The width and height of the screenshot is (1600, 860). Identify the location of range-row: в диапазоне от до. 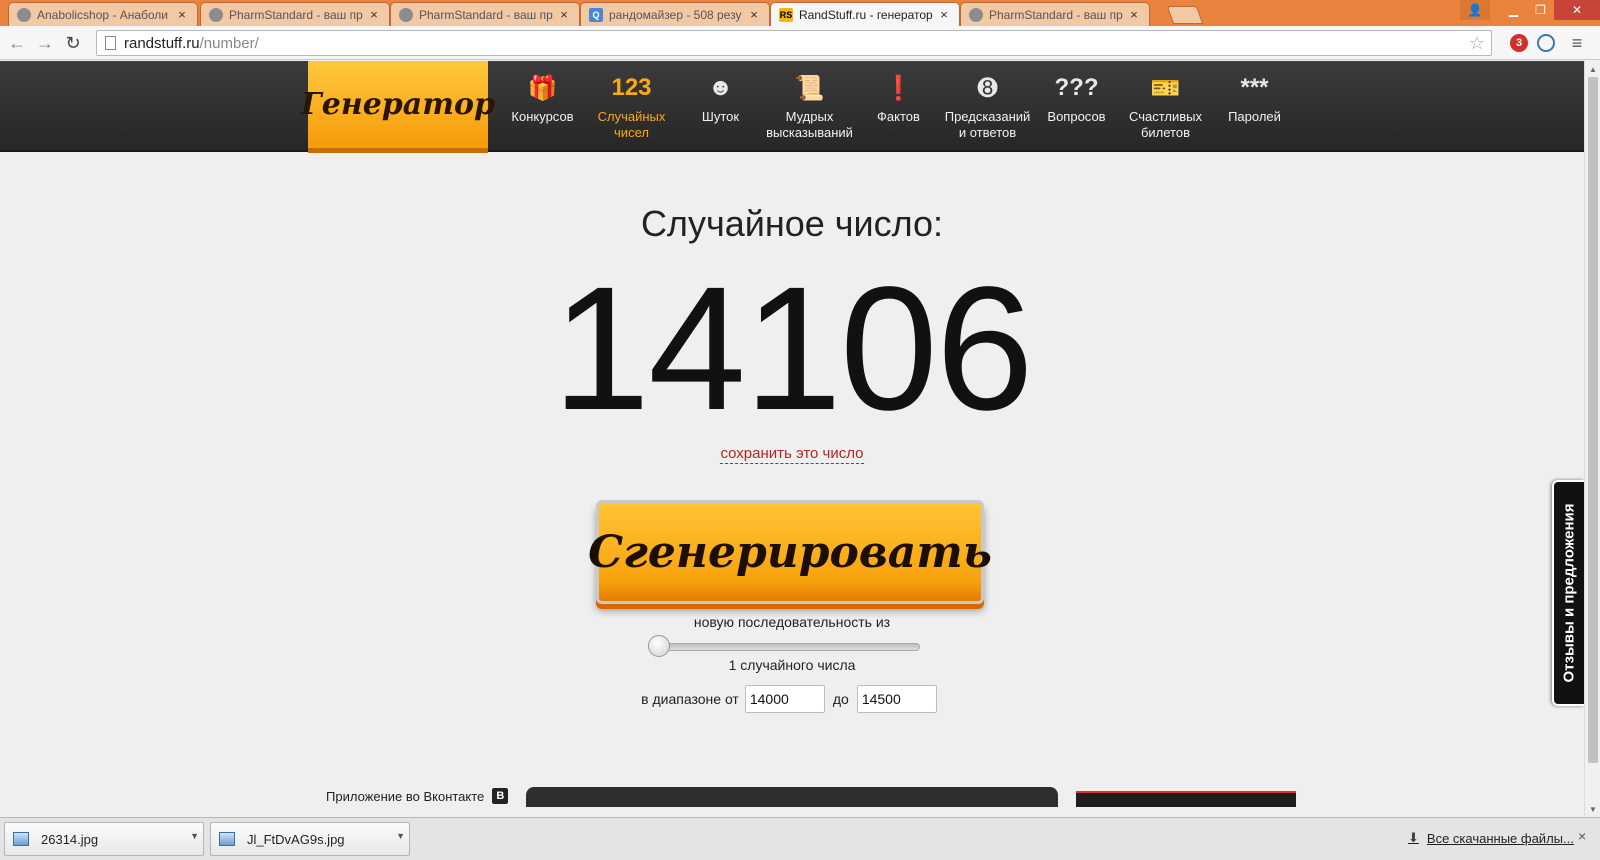
(792, 699).